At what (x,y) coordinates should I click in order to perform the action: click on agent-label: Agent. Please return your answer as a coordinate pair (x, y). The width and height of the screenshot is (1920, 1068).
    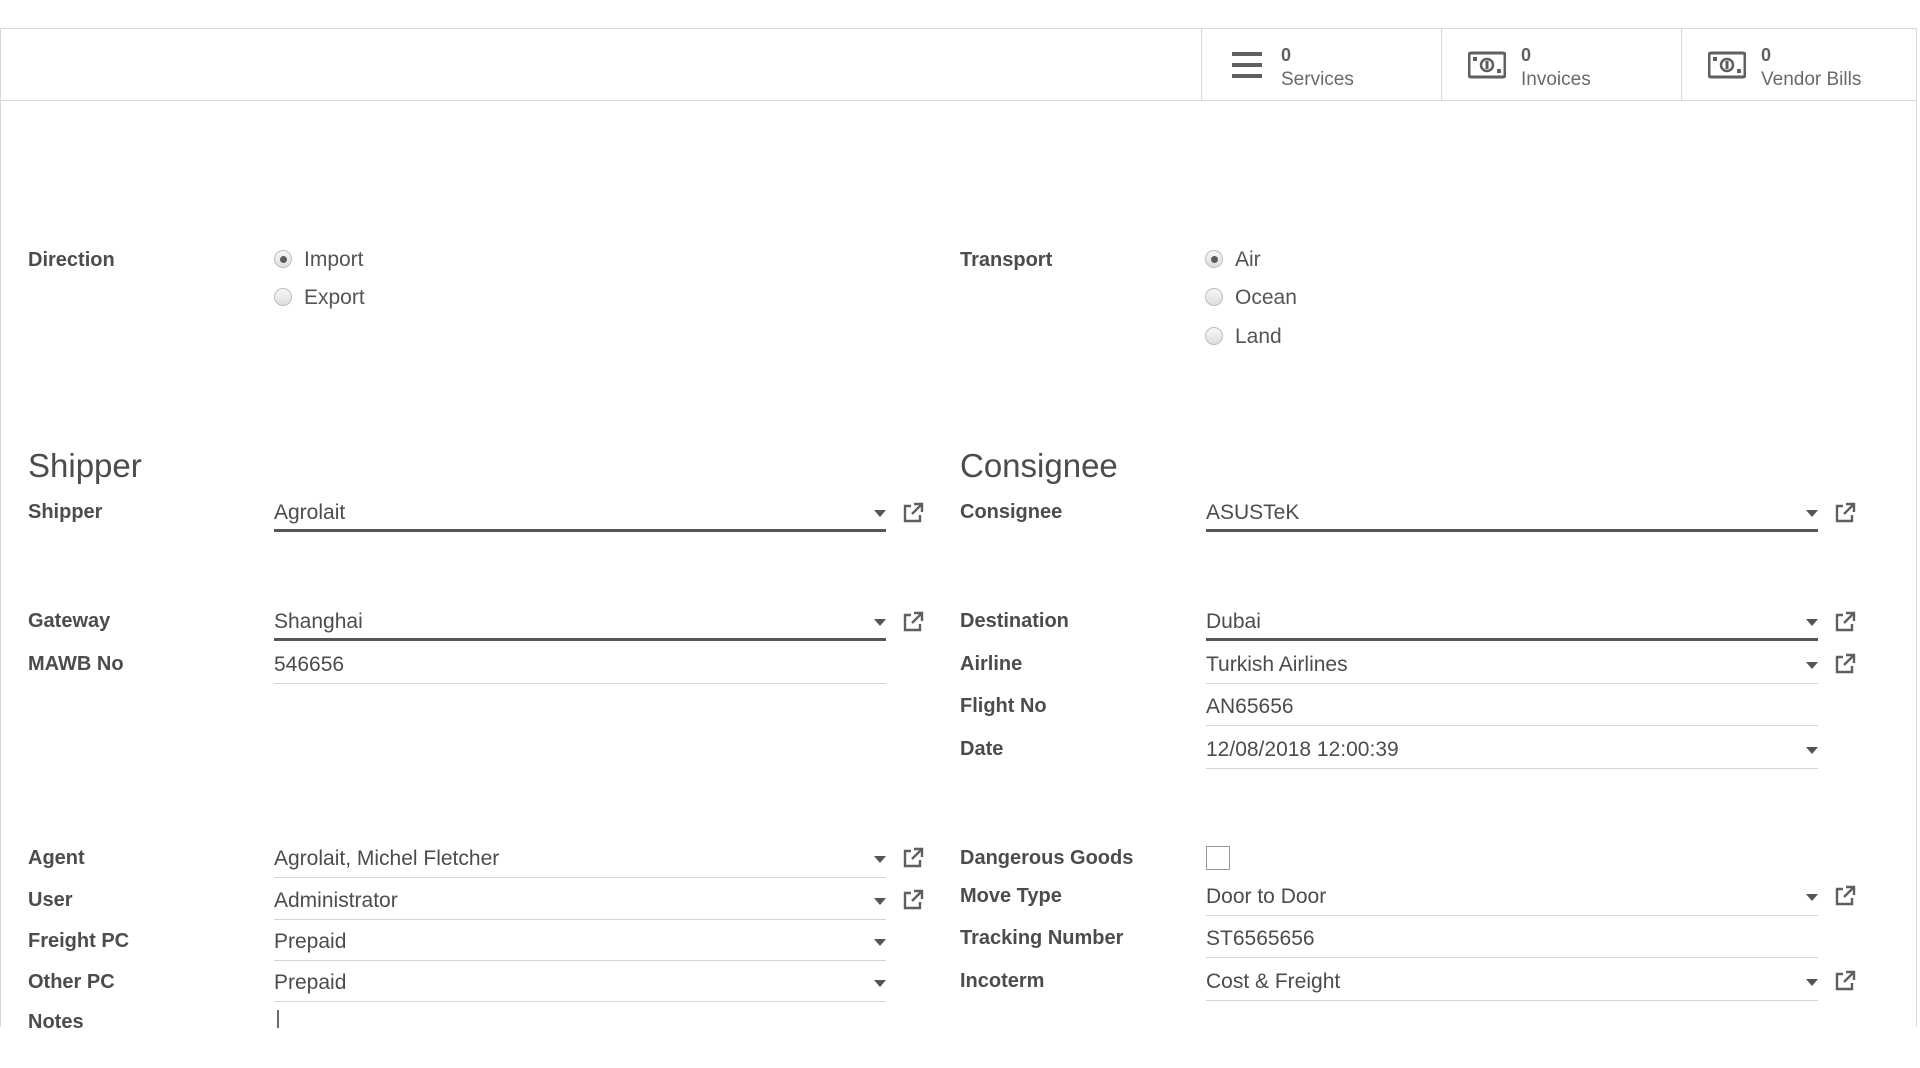
    Looking at the image, I should click on (56, 858).